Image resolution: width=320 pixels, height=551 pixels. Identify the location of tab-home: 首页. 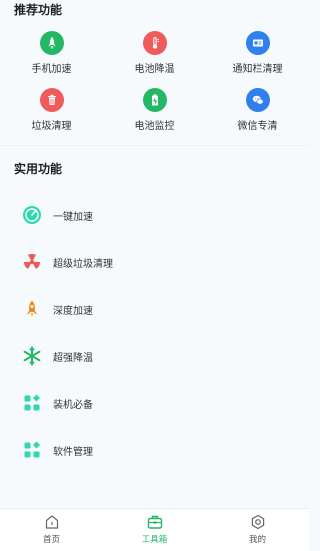
(51, 529).